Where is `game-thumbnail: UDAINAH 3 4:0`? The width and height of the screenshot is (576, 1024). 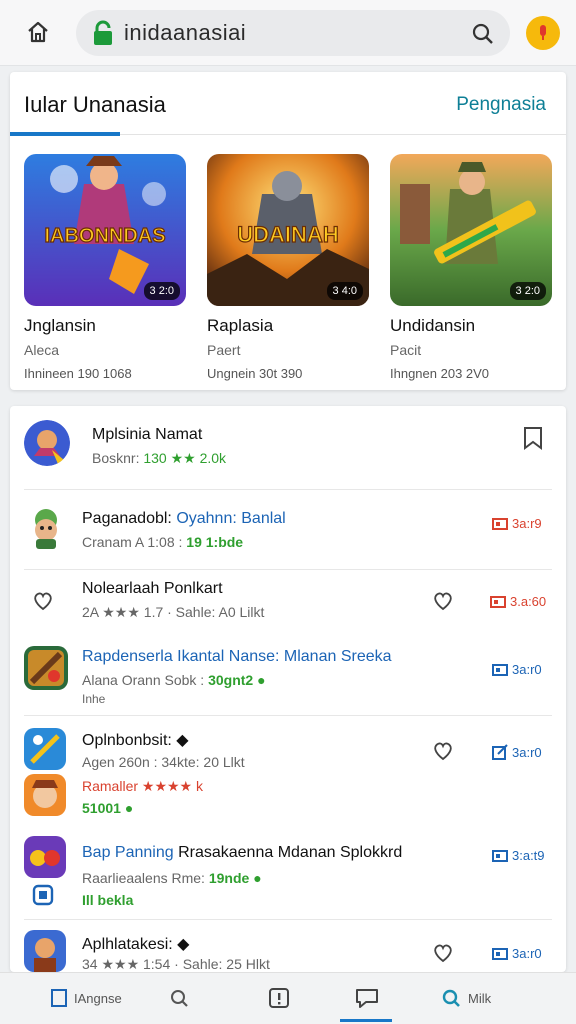 game-thumbnail: UDAINAH 3 4:0 is located at coordinates (288, 230).